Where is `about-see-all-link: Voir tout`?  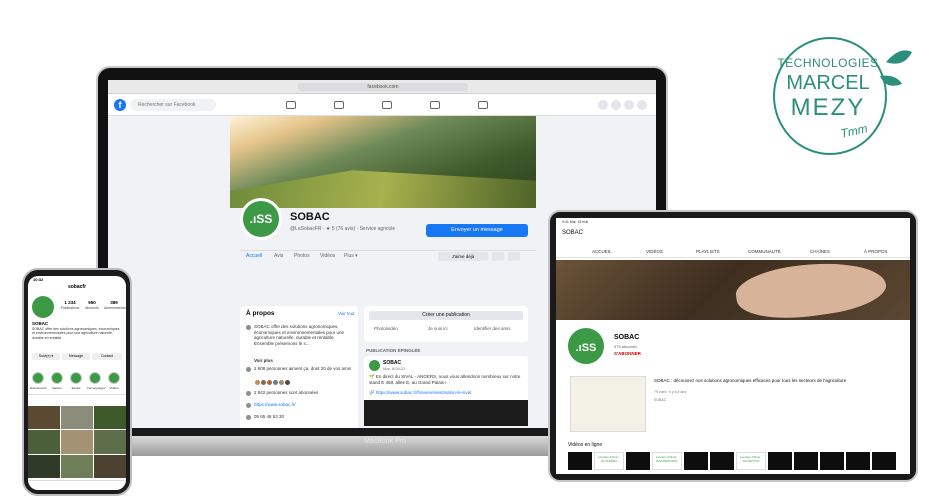
about-see-all-link: Voir tout is located at coordinates (346, 313).